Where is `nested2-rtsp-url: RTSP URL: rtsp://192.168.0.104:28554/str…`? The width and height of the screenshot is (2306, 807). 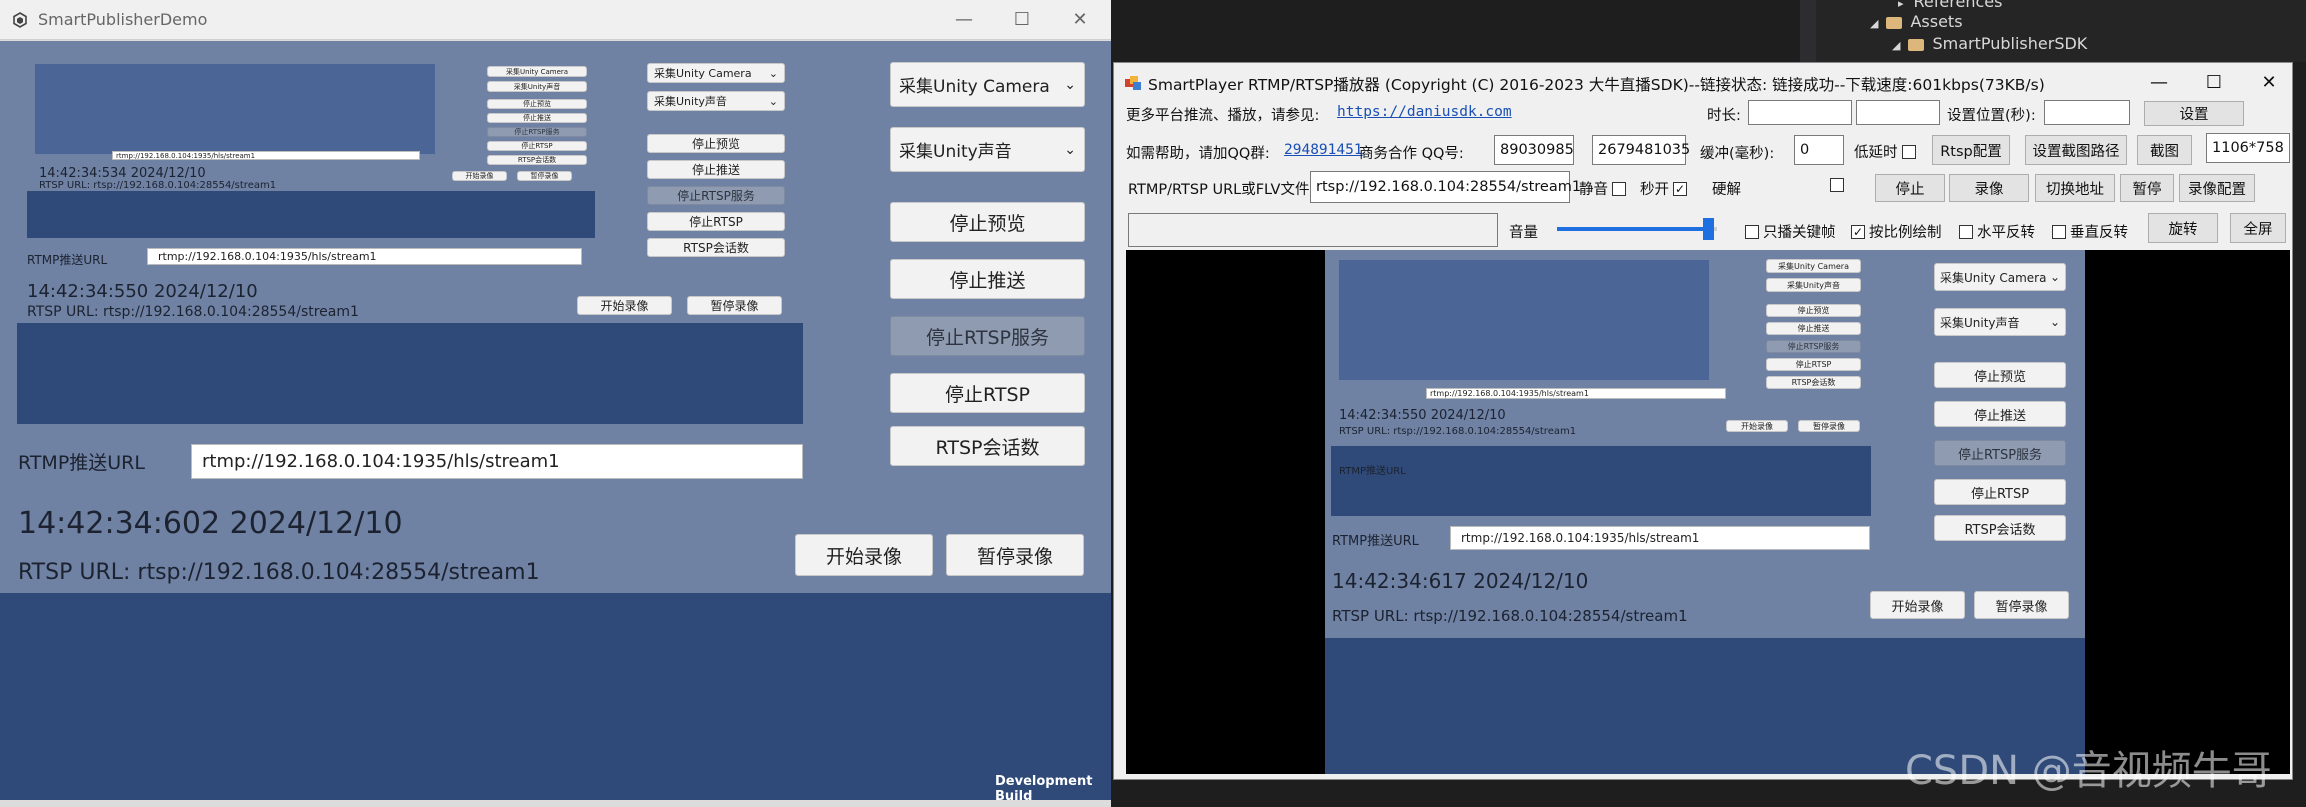 nested2-rtsp-url: RTSP URL: rtsp://192.168.0.104:28554/str… is located at coordinates (158, 185).